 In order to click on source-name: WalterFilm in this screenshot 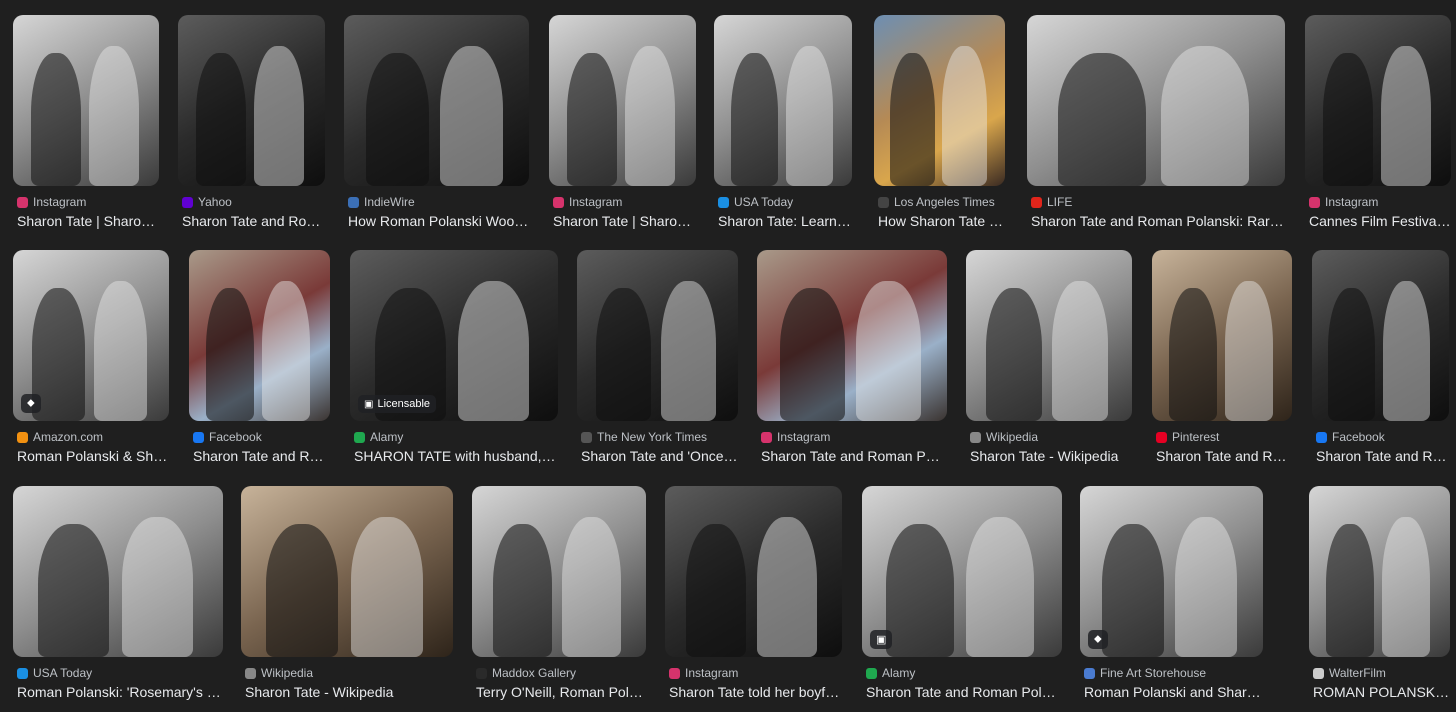, I will do `click(1357, 673)`.